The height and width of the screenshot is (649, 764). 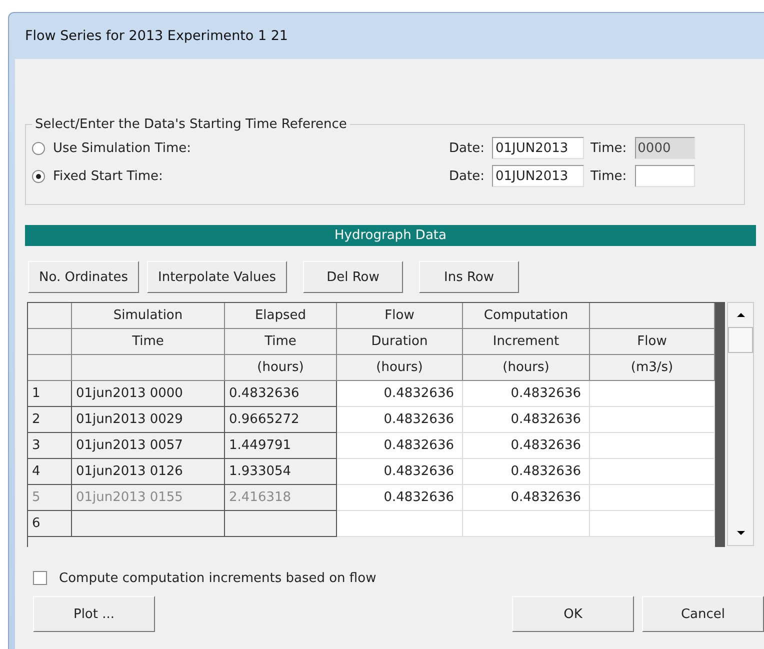 What do you see at coordinates (740, 533) in the screenshot?
I see `scroll-down-icon` at bounding box center [740, 533].